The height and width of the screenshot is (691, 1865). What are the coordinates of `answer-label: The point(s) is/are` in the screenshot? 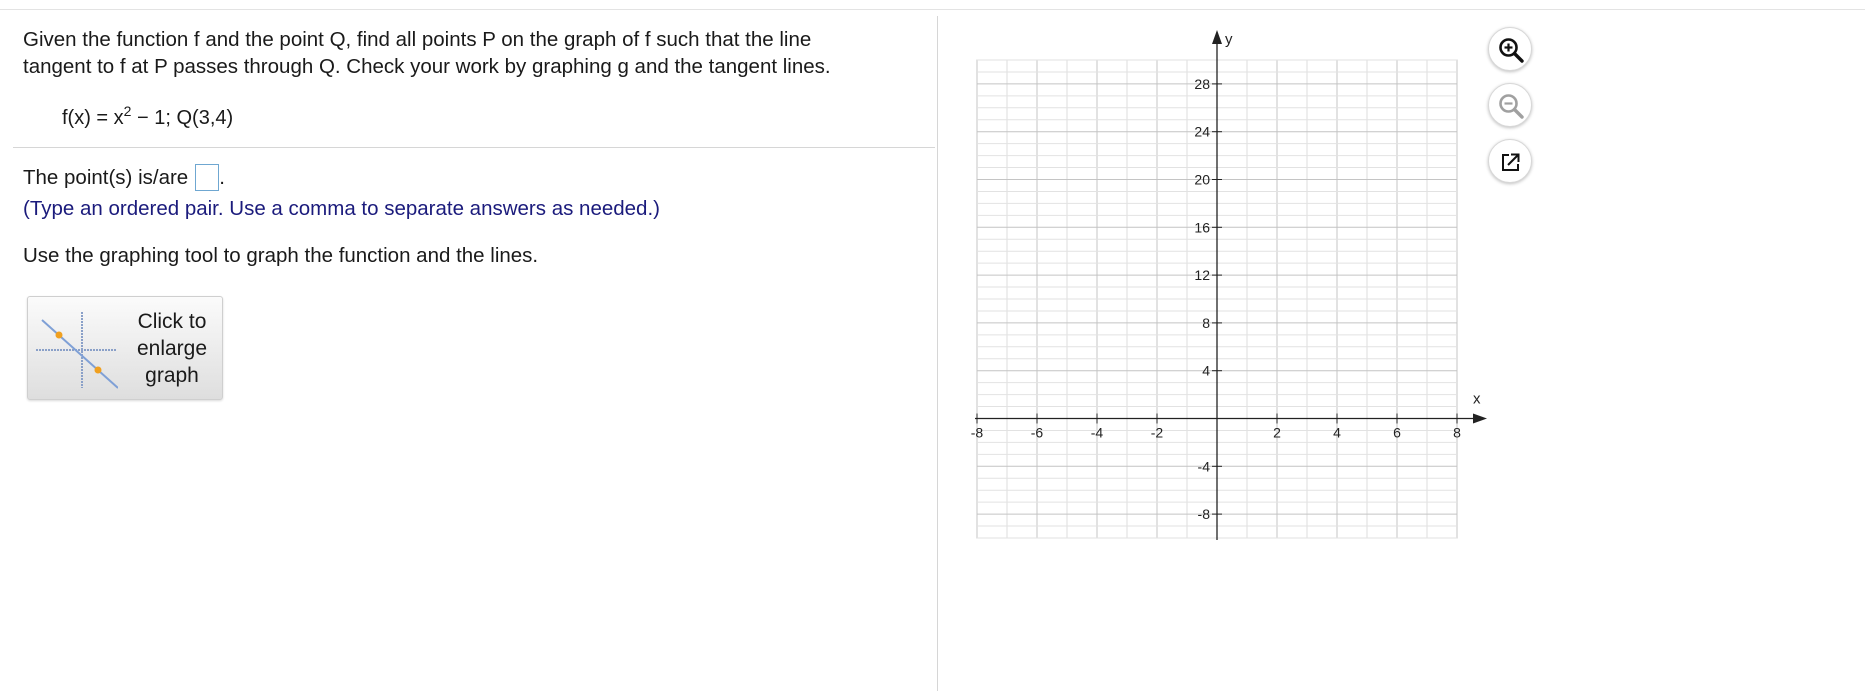 It's located at (106, 177).